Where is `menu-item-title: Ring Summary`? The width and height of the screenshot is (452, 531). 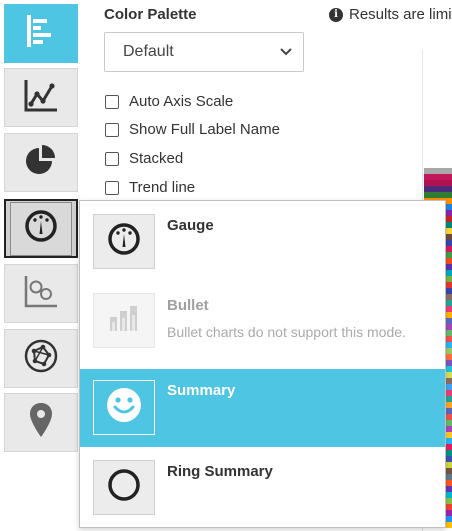
menu-item-title: Ring Summary is located at coordinates (220, 471).